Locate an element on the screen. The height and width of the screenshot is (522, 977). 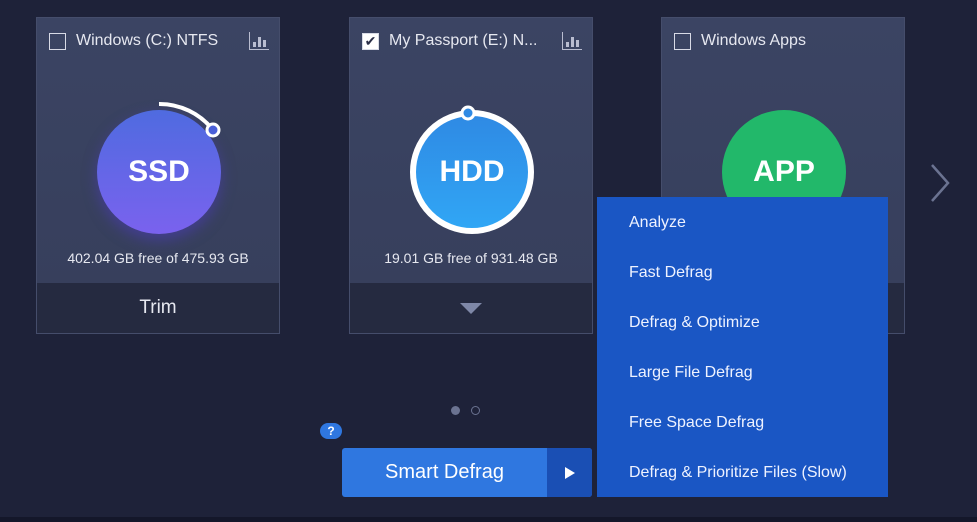
expand-button is located at coordinates (471, 308).